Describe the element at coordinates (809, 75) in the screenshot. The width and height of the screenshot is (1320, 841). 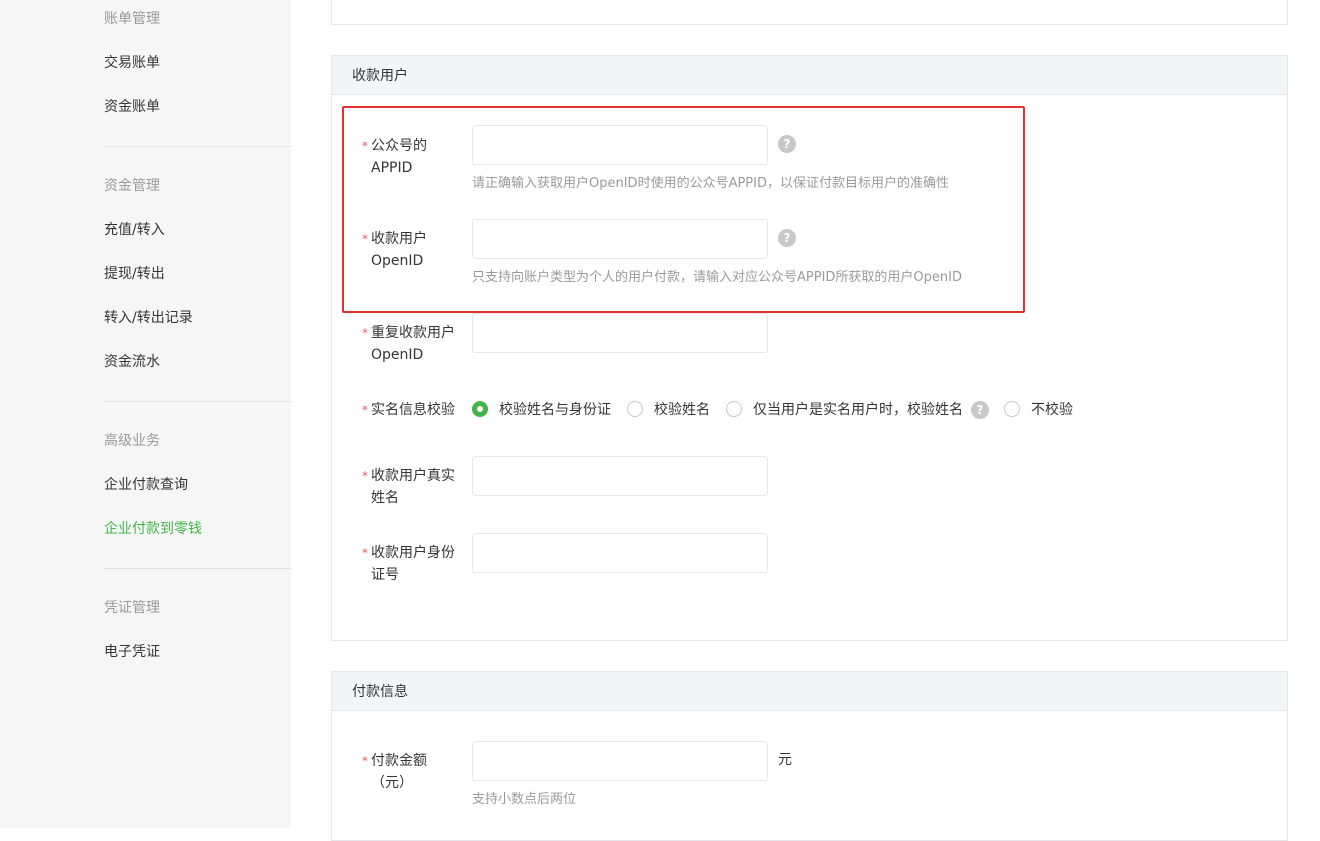
I see `receiver-panel-header: 收款用户` at that location.